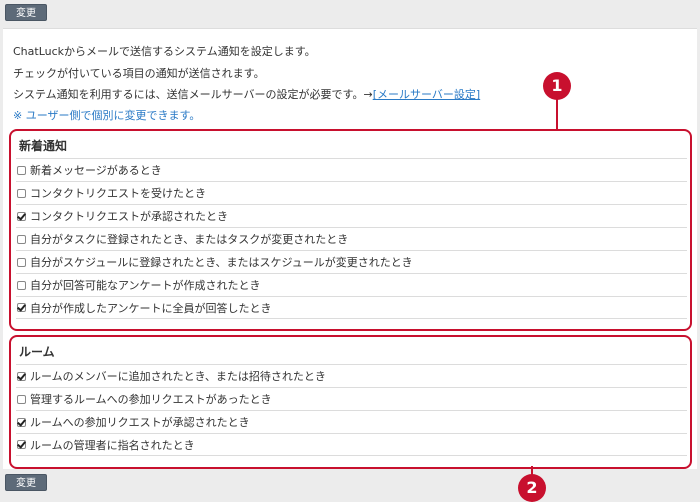  What do you see at coordinates (145, 285) in the screenshot?
I see `notification-option-label: 自分が回答可能なアンケートが作成されたとき` at bounding box center [145, 285].